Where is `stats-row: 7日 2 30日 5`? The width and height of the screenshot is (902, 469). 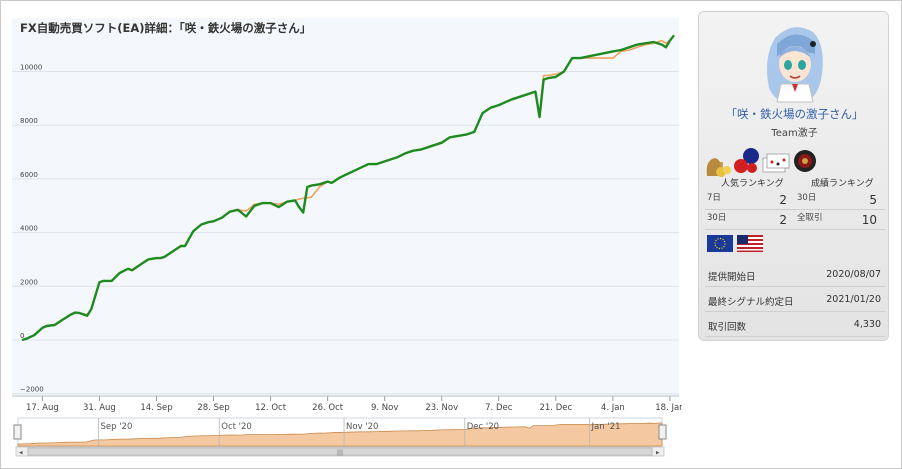 stats-row: 7日 2 30日 5 is located at coordinates (795, 200).